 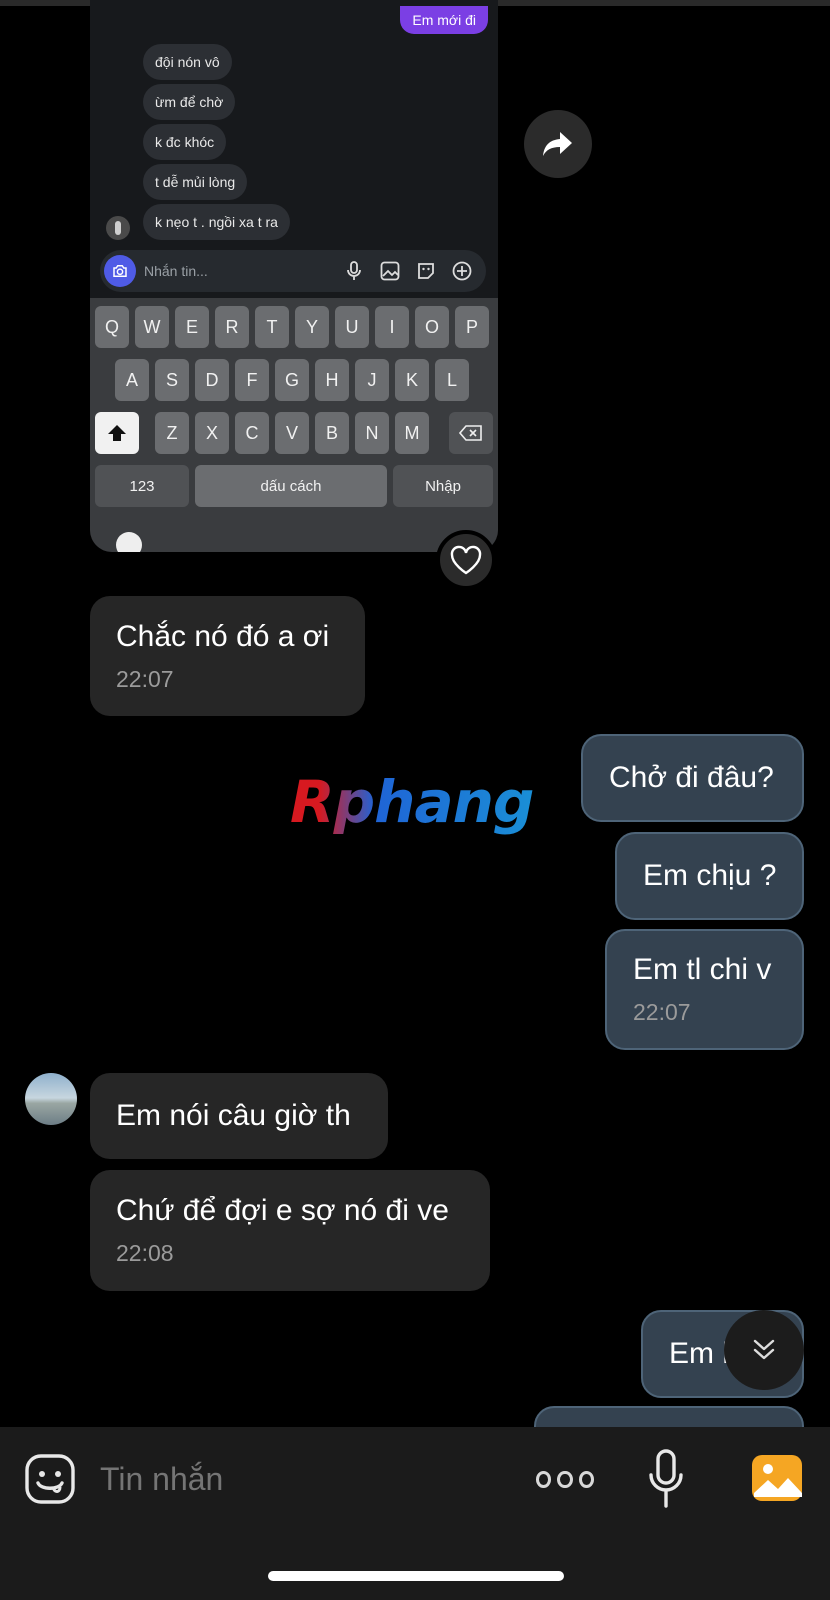 What do you see at coordinates (192, 327) in the screenshot?
I see `key: E` at bounding box center [192, 327].